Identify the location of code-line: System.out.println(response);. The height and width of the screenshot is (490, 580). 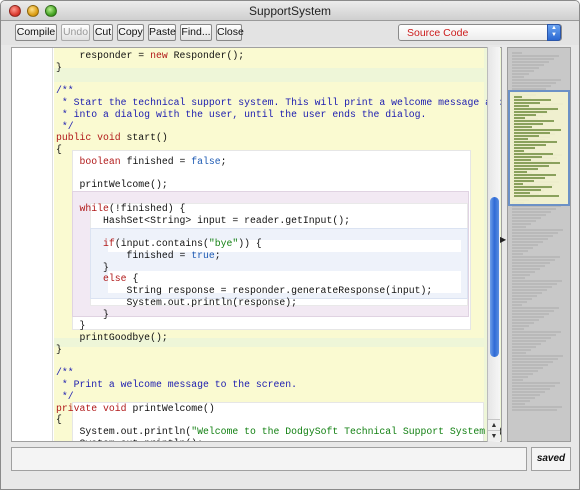
(278, 303).